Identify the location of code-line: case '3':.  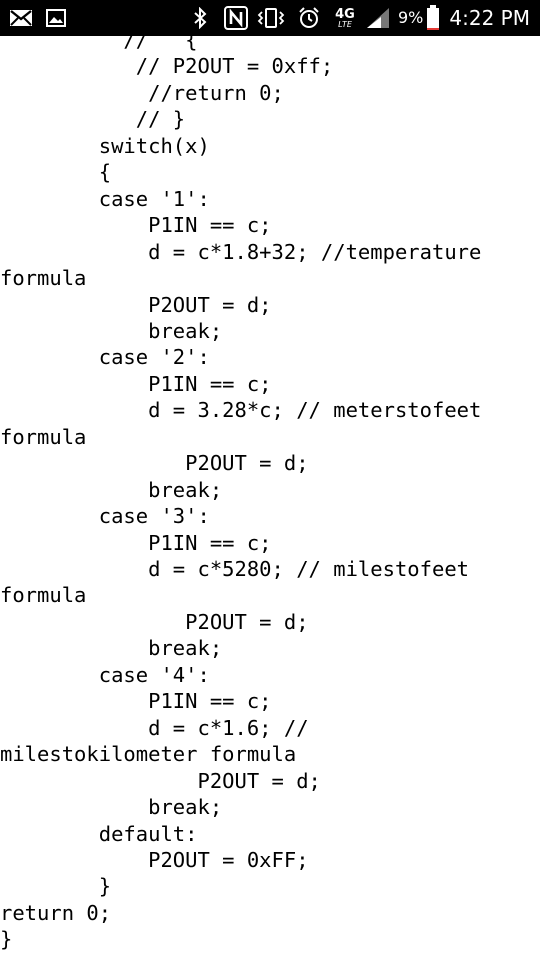
(105, 516).